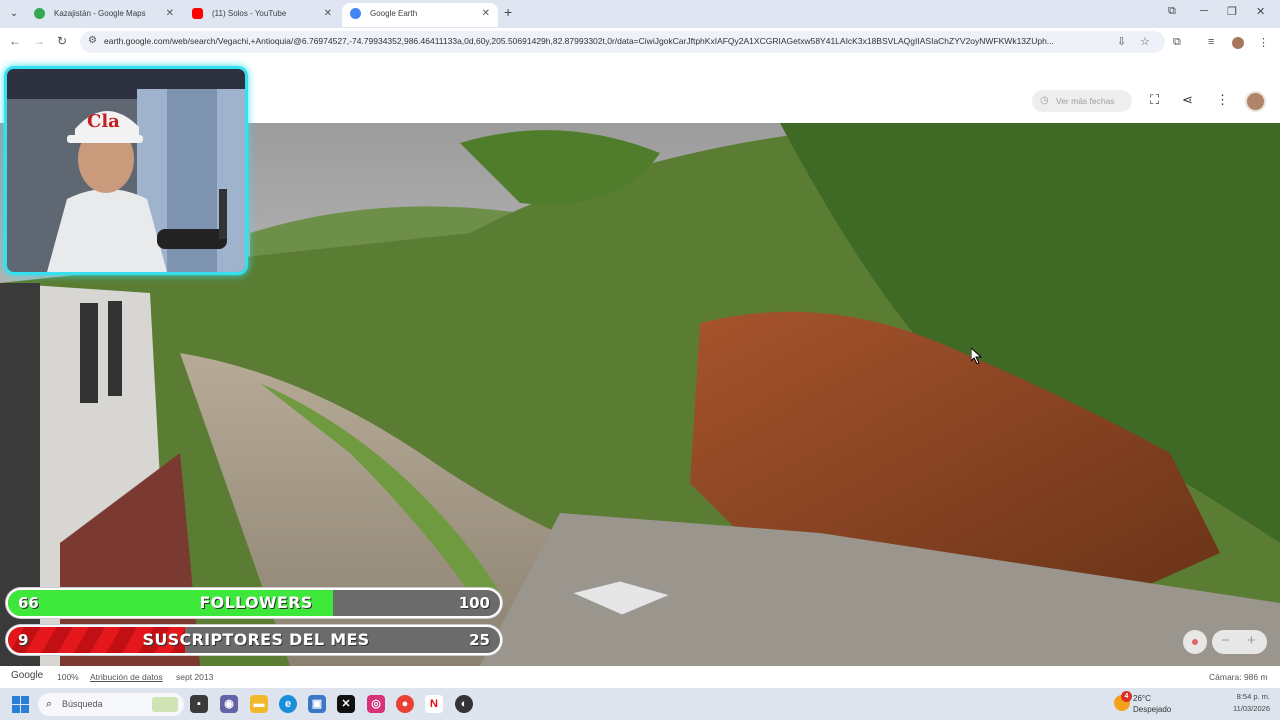 Image resolution: width=1280 pixels, height=720 pixels. I want to click on tab-youtube: (11) Solos - YouTube ✕, so click(262, 15).